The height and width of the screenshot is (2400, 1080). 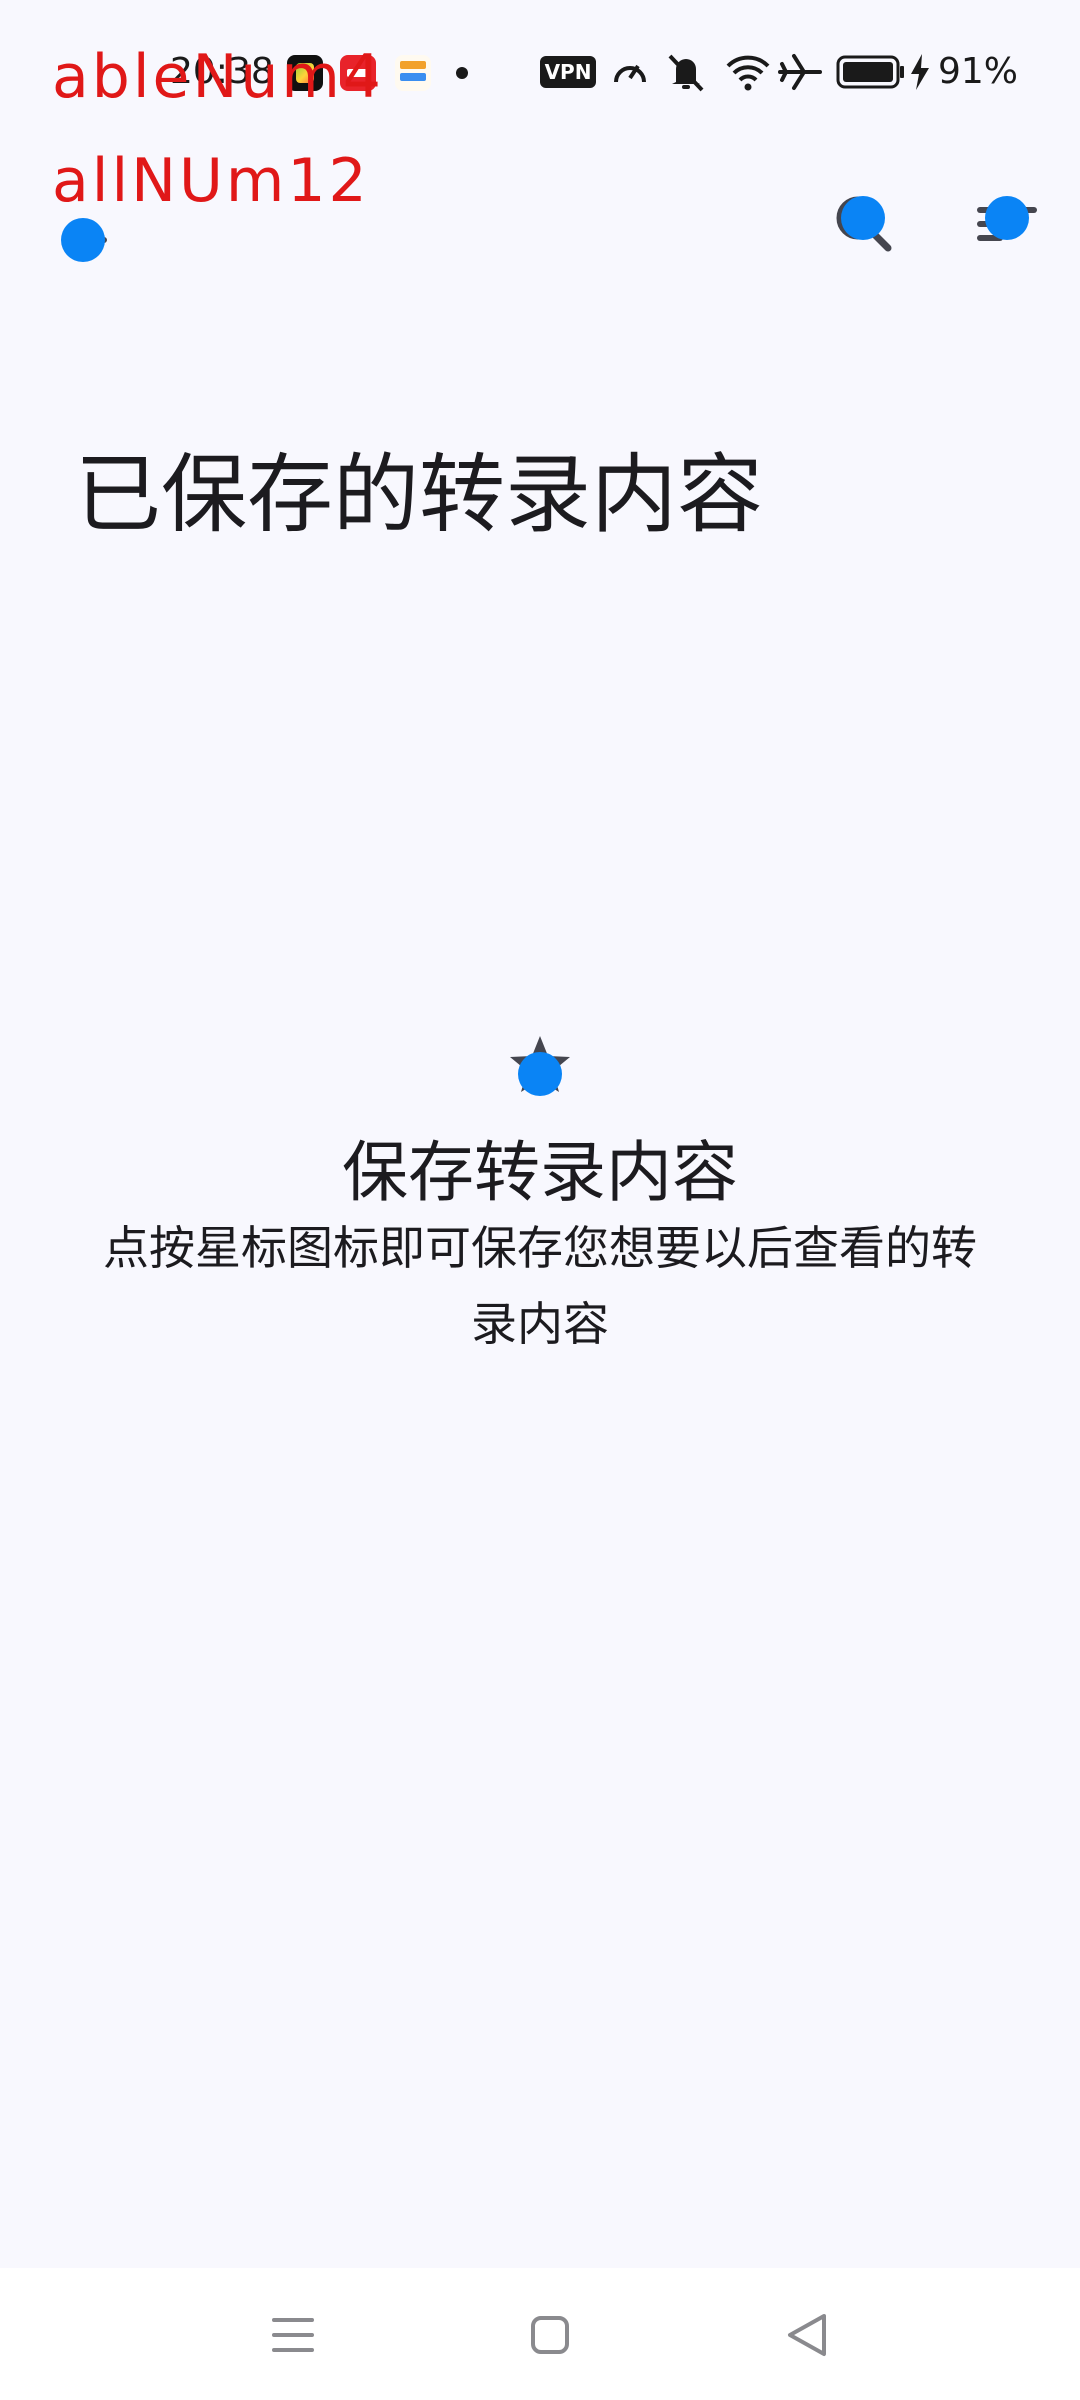 I want to click on recent-apps-button, so click(x=293, y=2335).